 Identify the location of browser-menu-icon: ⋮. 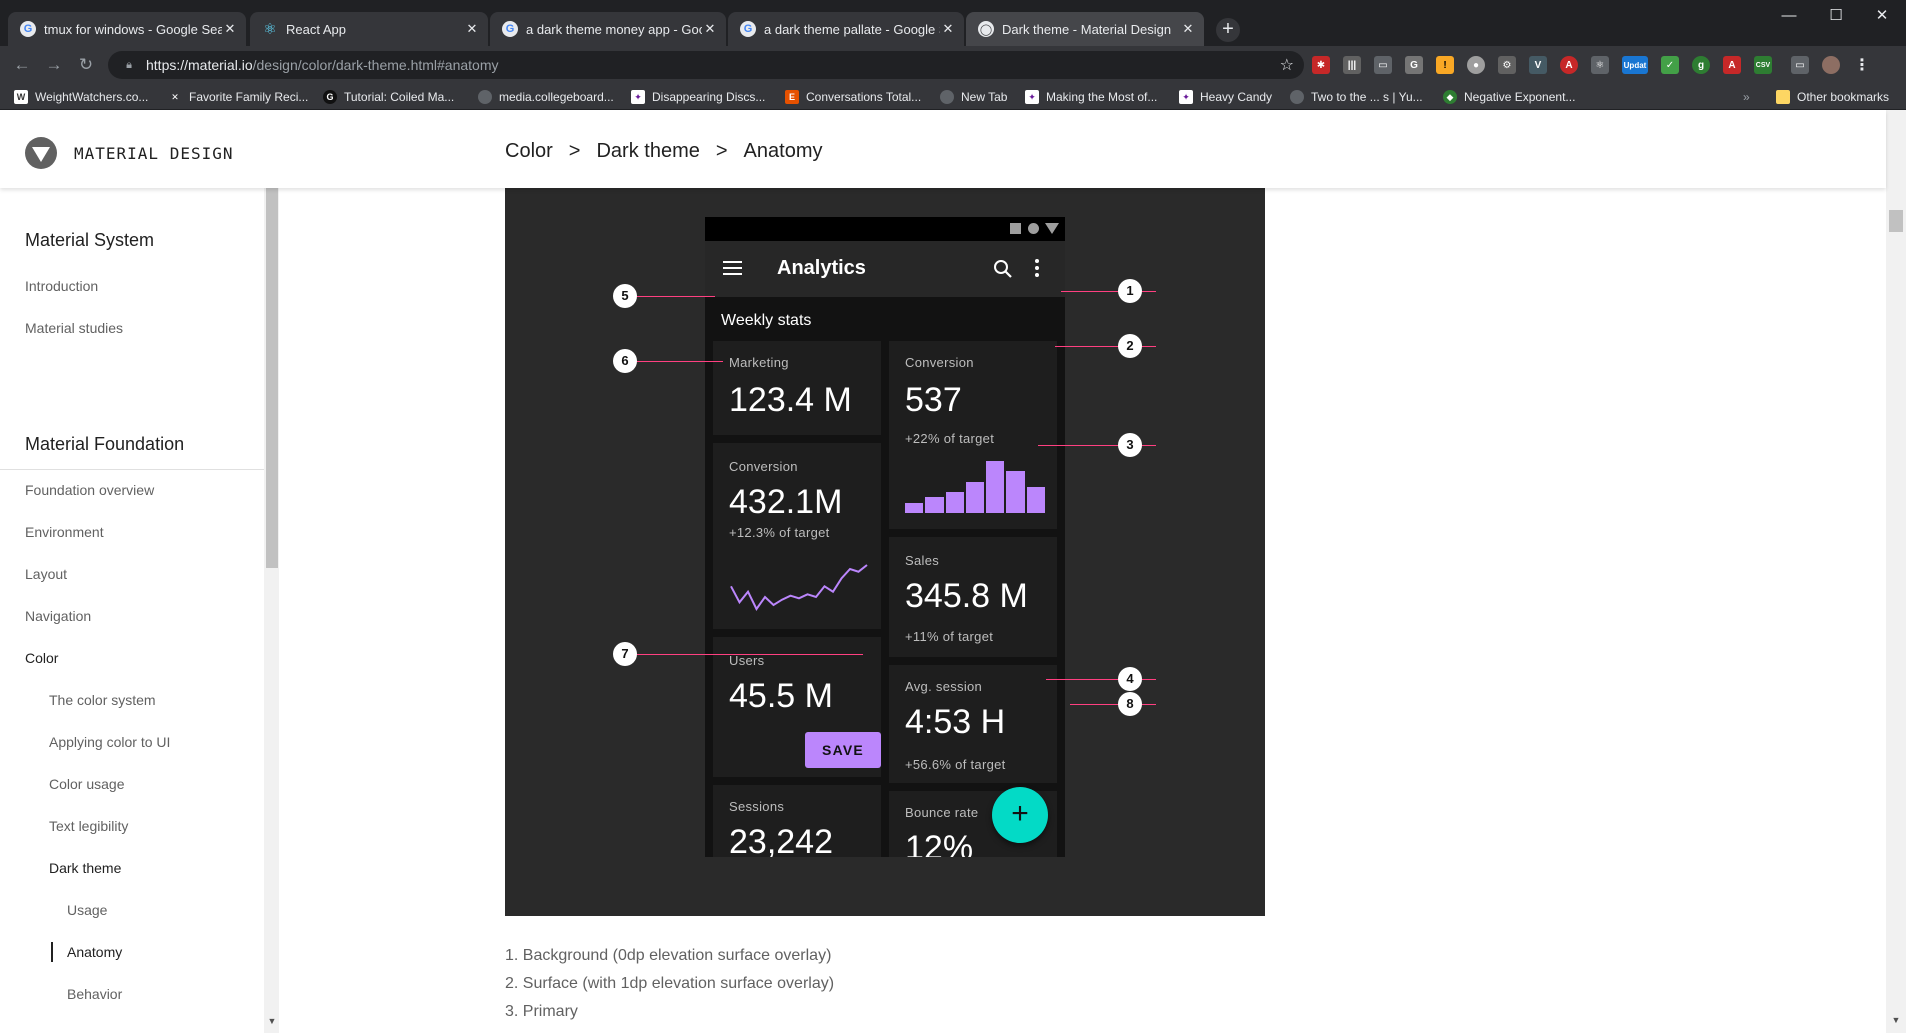
(1862, 65).